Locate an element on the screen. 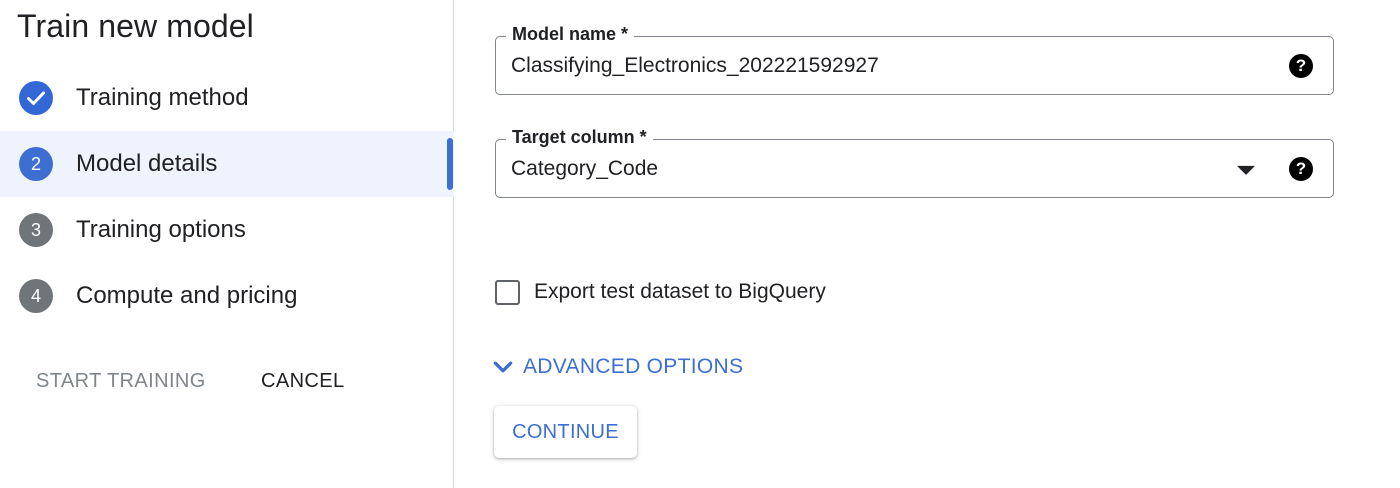 The image size is (1400, 488). model-name-input: Classifying_Electronics_202221592927 is located at coordinates (695, 66).